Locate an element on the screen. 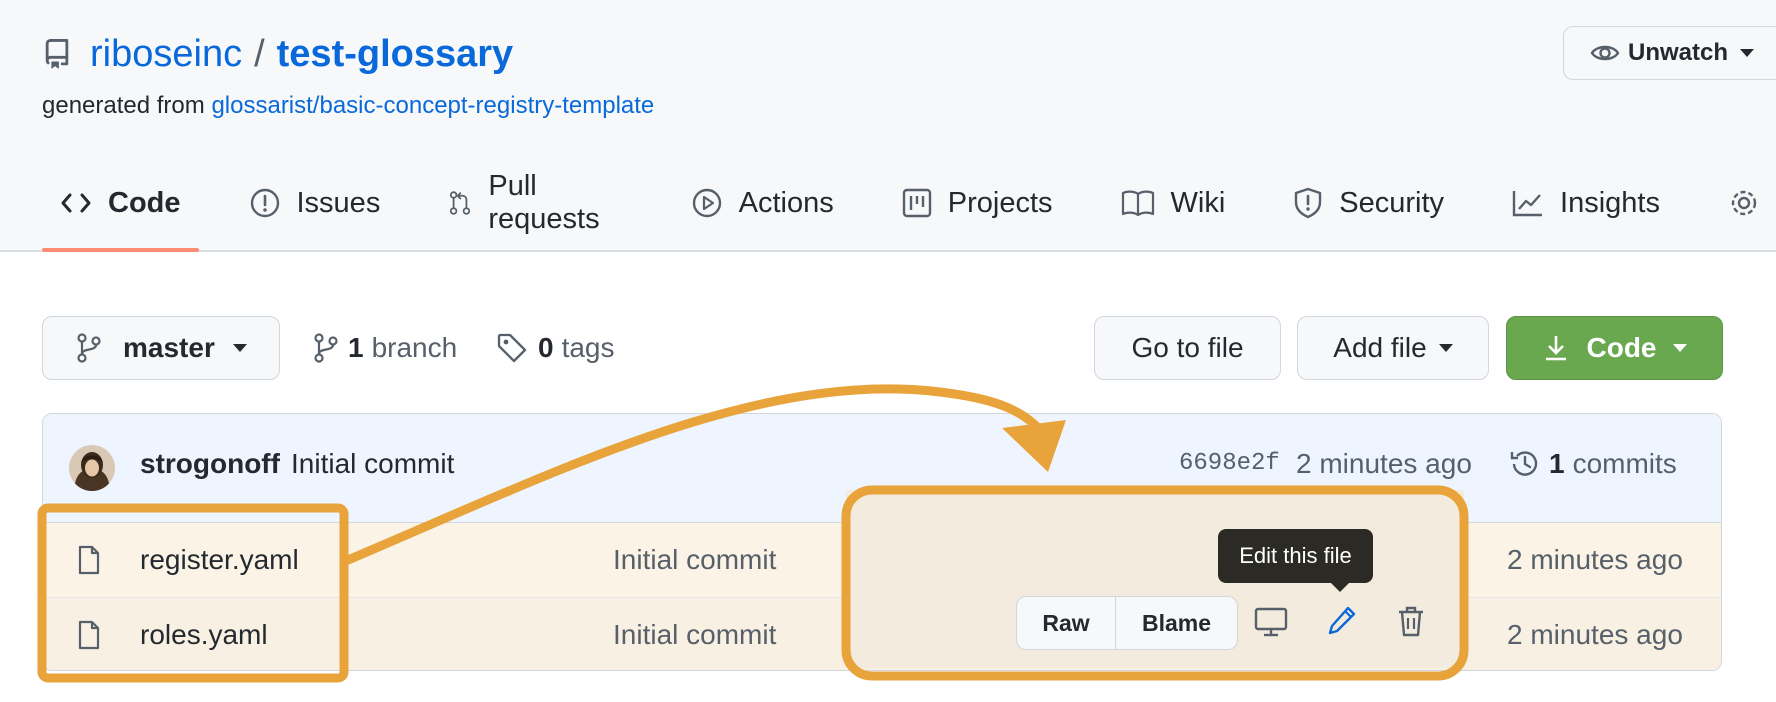 The image size is (1776, 702). download-icon is located at coordinates (1555, 348).